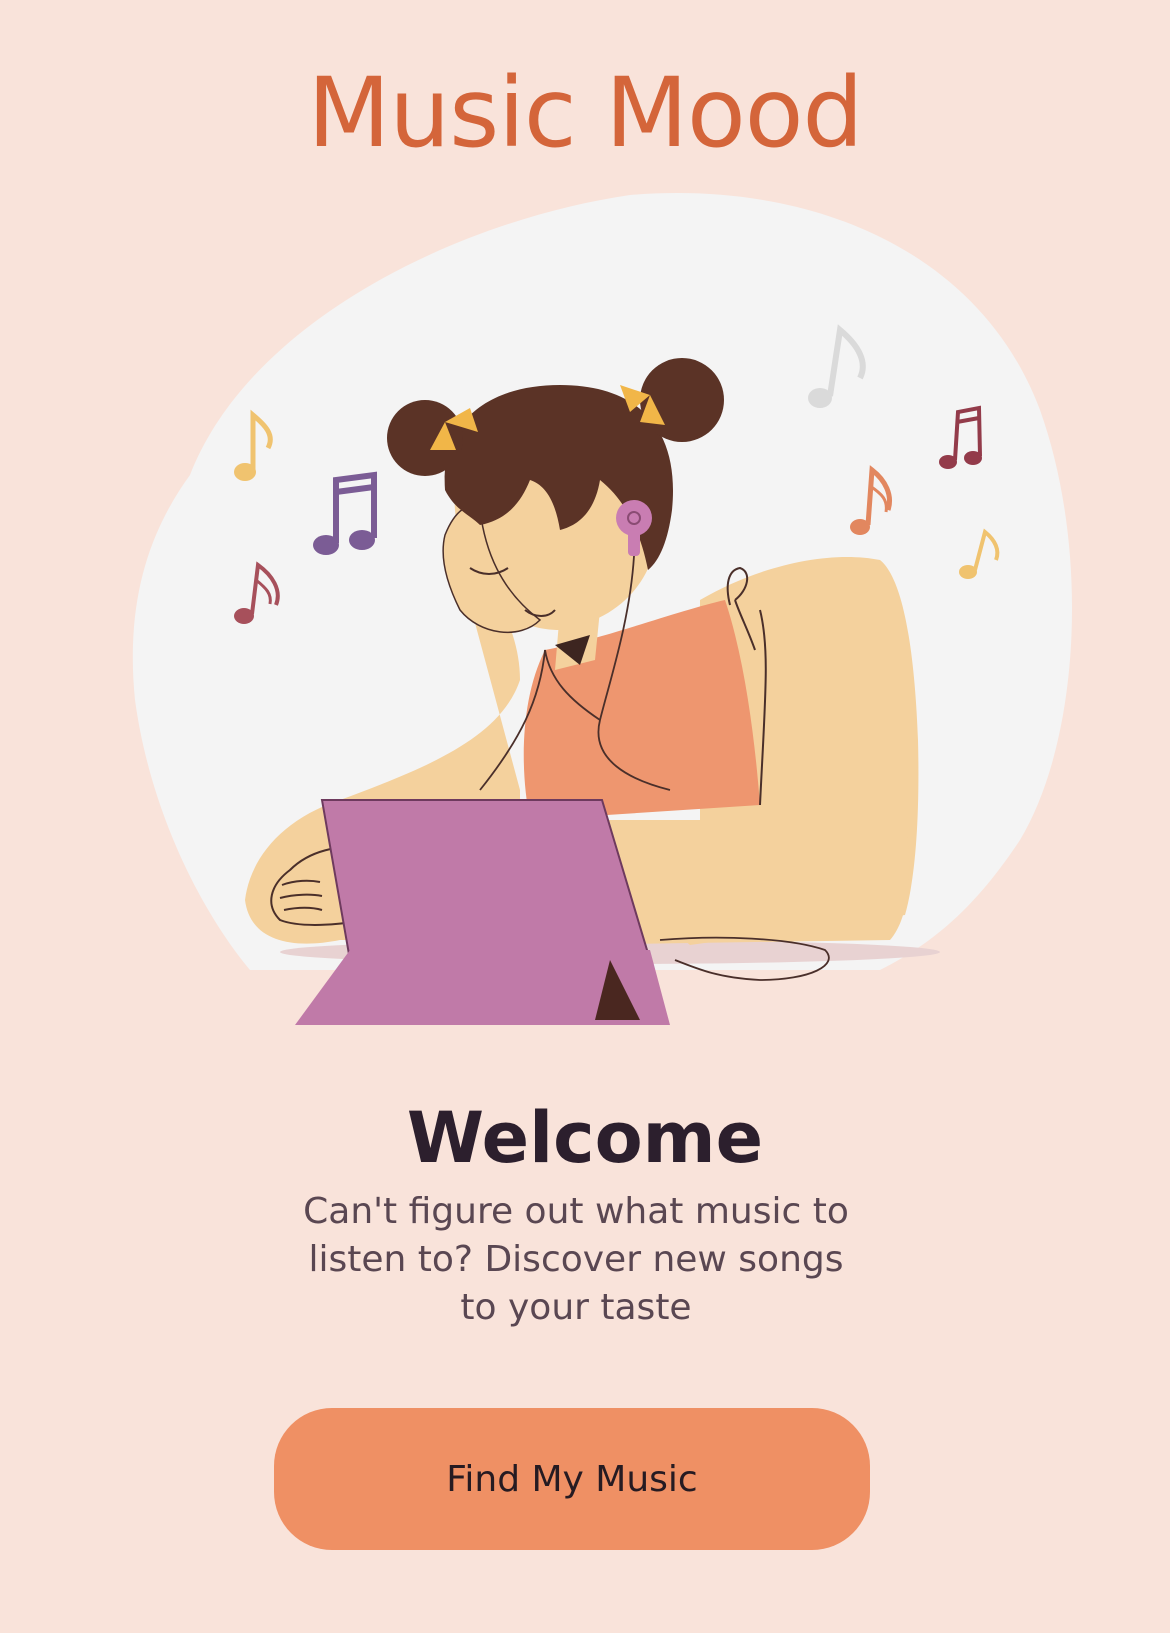  What do you see at coordinates (572, 1479) in the screenshot?
I see `find-my-music-button: Find My Music` at bounding box center [572, 1479].